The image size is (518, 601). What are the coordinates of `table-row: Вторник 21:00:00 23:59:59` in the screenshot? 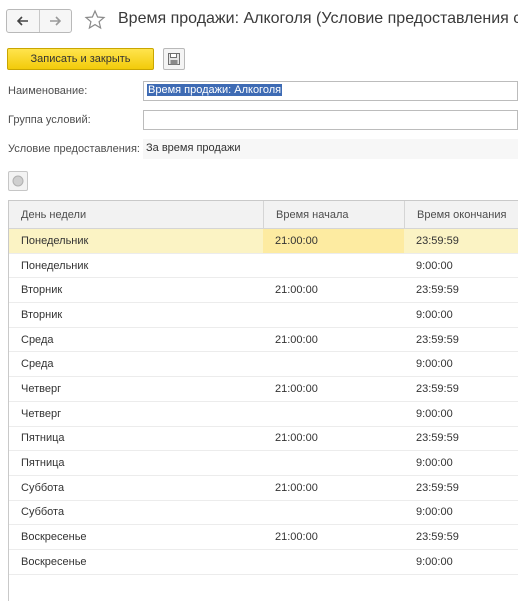 It's located at (263, 291).